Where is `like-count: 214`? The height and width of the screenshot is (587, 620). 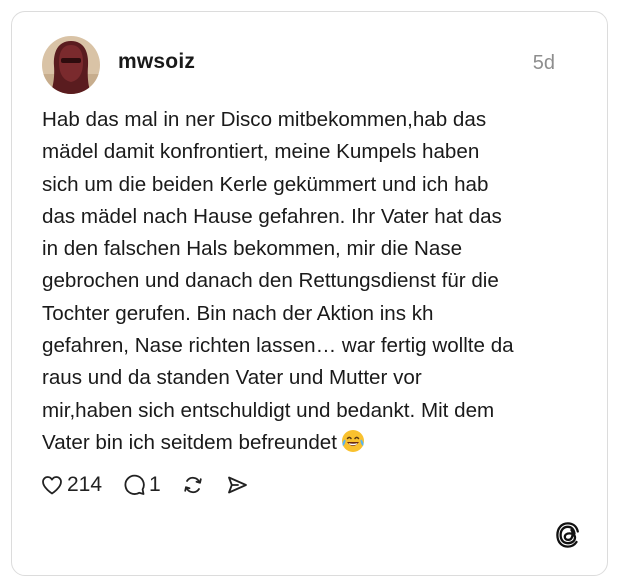 like-count: 214 is located at coordinates (85, 484).